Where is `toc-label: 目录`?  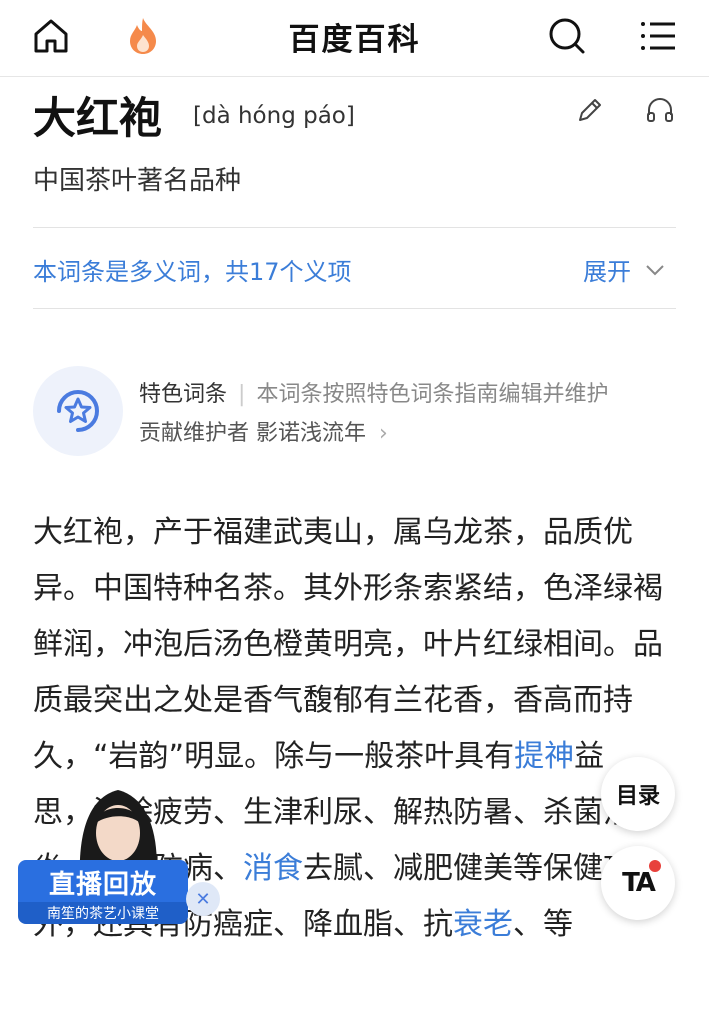 toc-label: 目录 is located at coordinates (637, 796).